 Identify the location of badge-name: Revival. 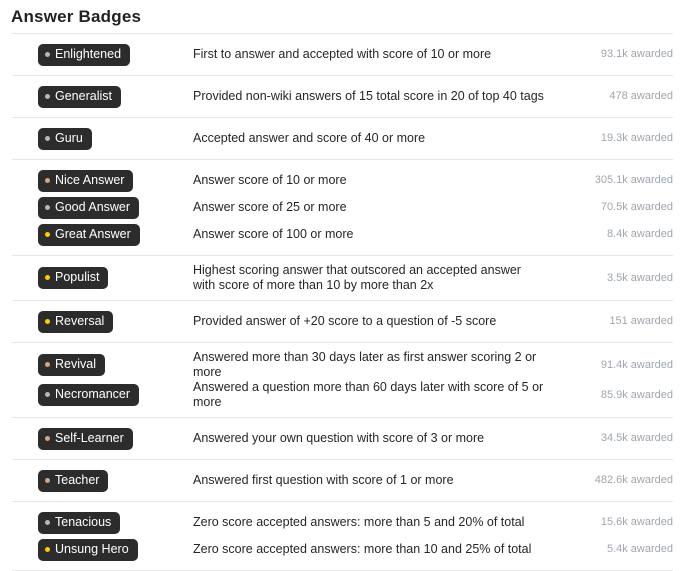
(75, 364).